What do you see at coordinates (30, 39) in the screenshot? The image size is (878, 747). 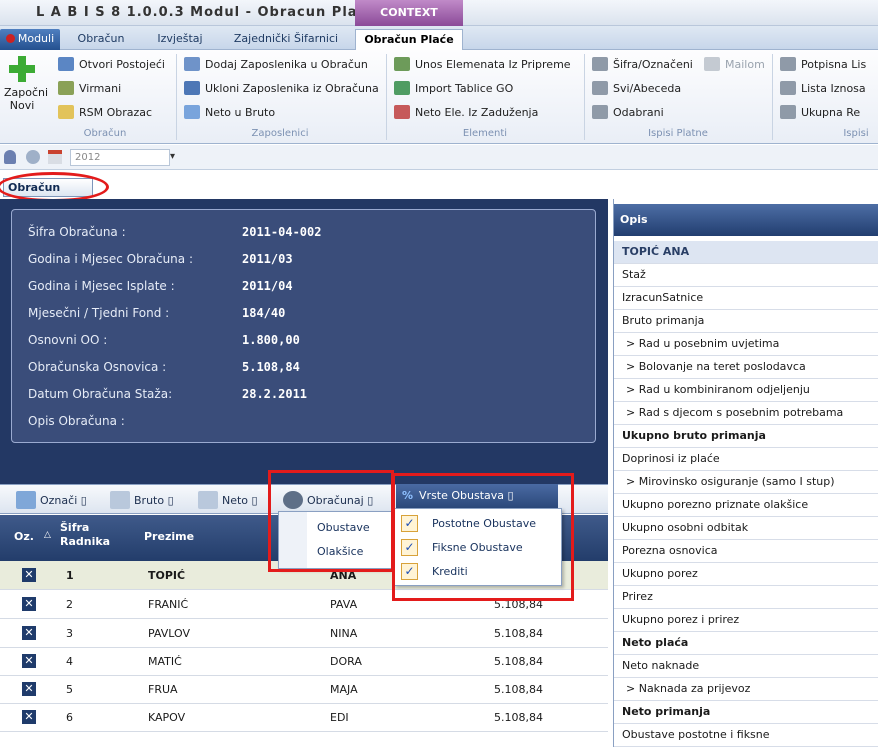 I see `tab-moduli: Moduli` at bounding box center [30, 39].